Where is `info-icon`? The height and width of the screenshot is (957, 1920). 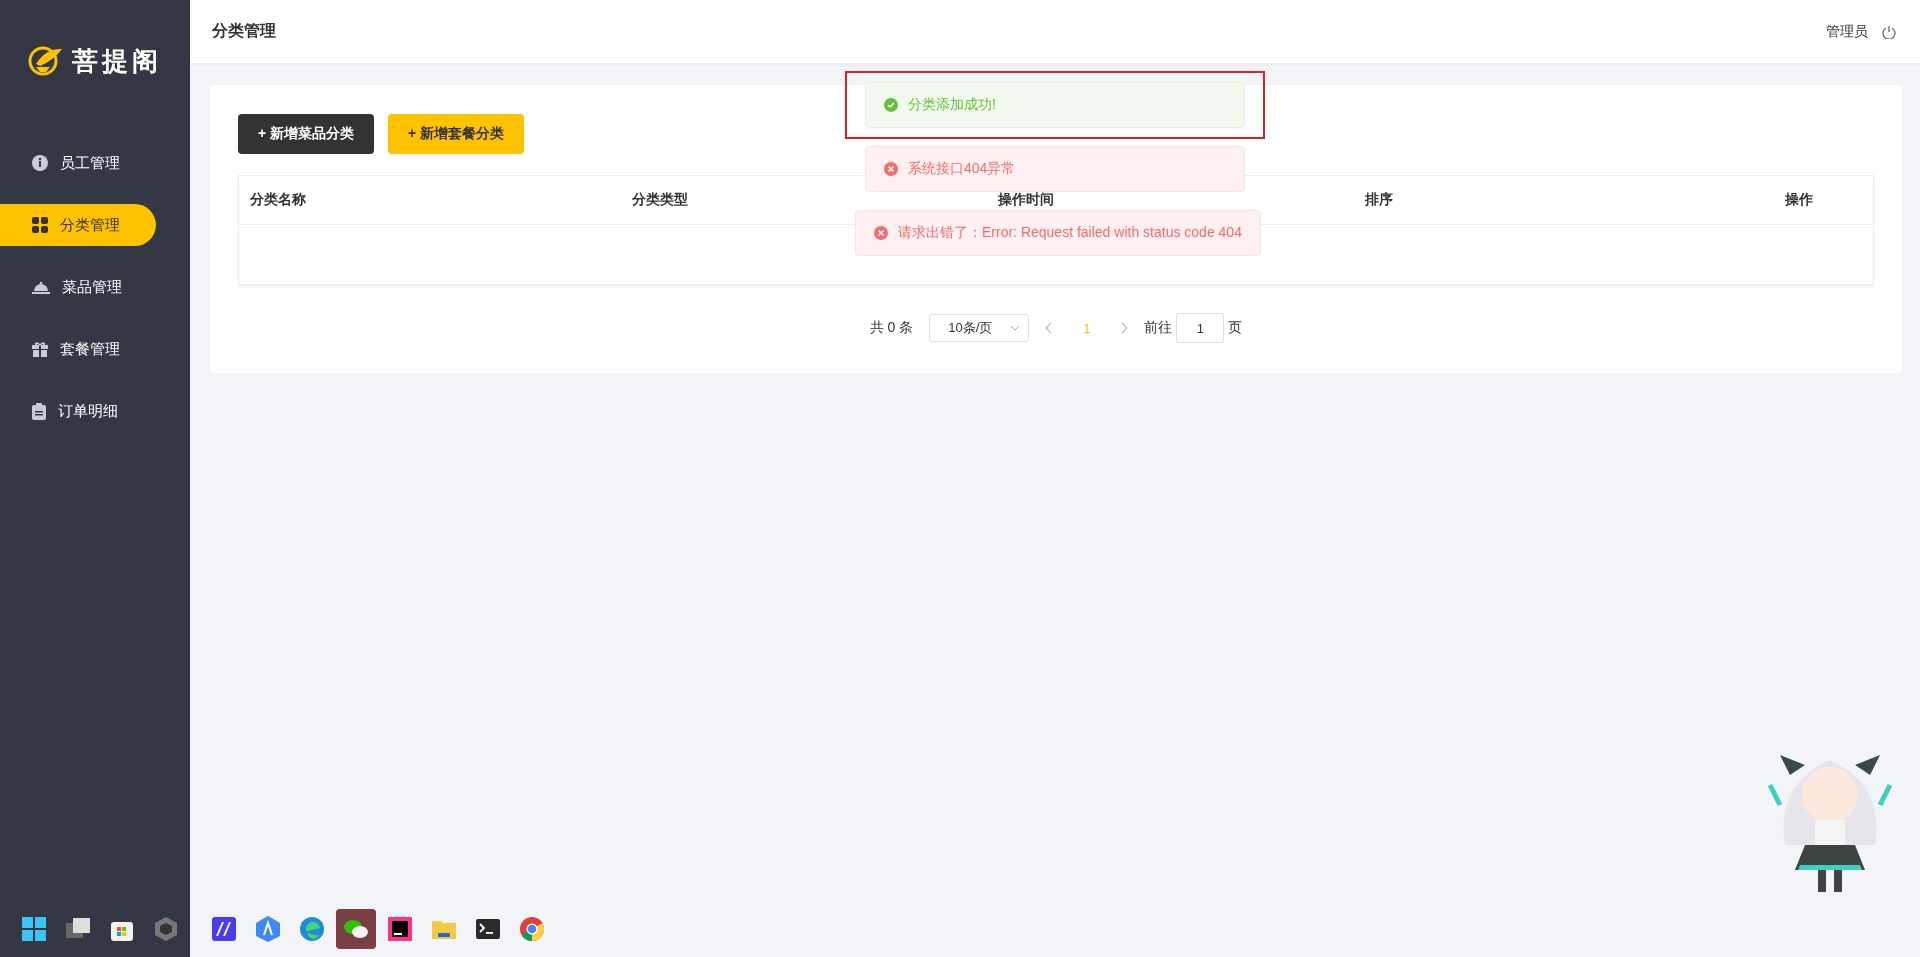 info-icon is located at coordinates (40, 163).